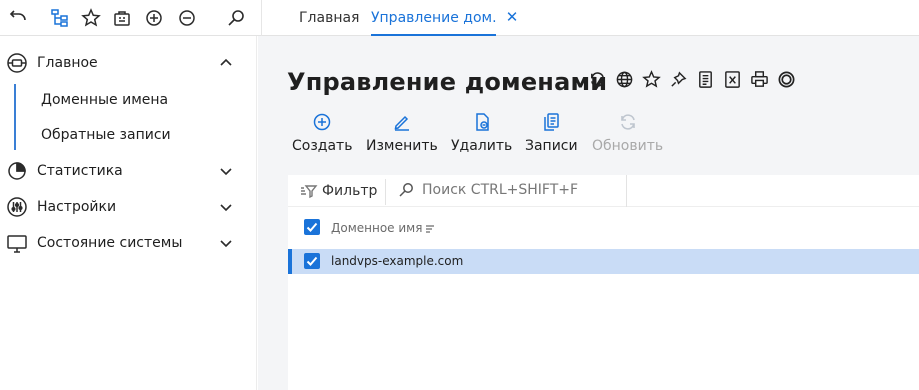  I want to click on document-icon, so click(705, 79).